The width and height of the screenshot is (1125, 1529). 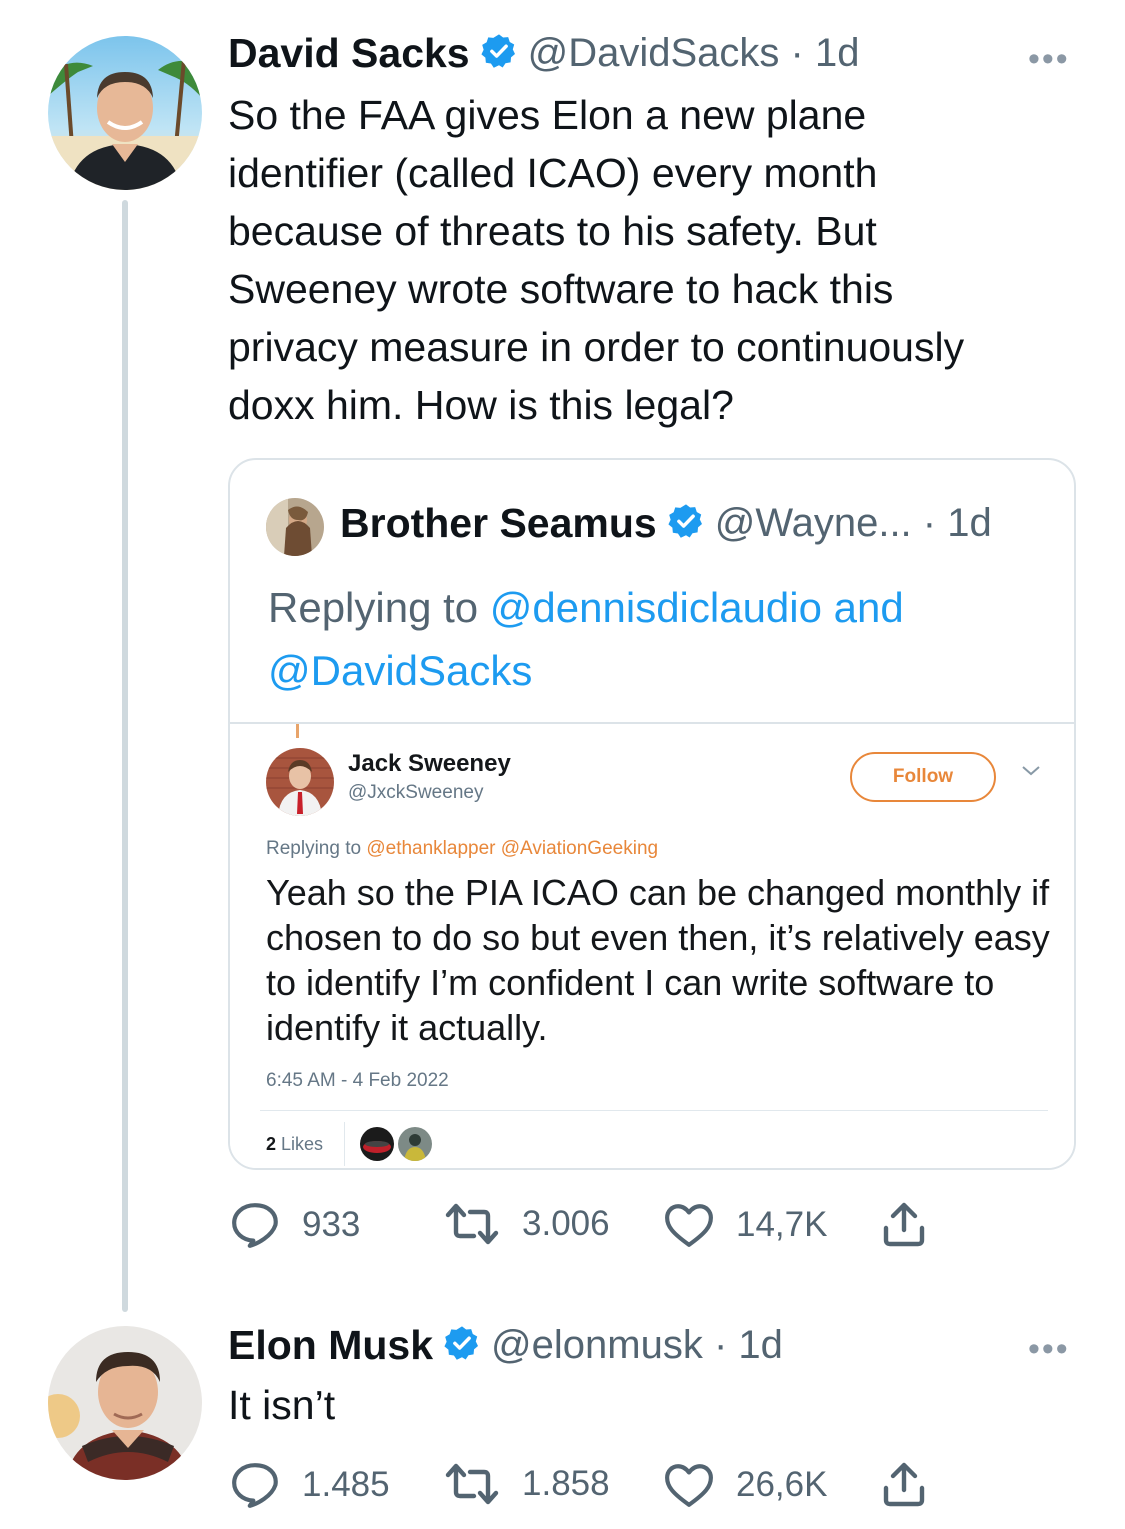 I want to click on replying-prefix: Replying to, so click(x=379, y=607).